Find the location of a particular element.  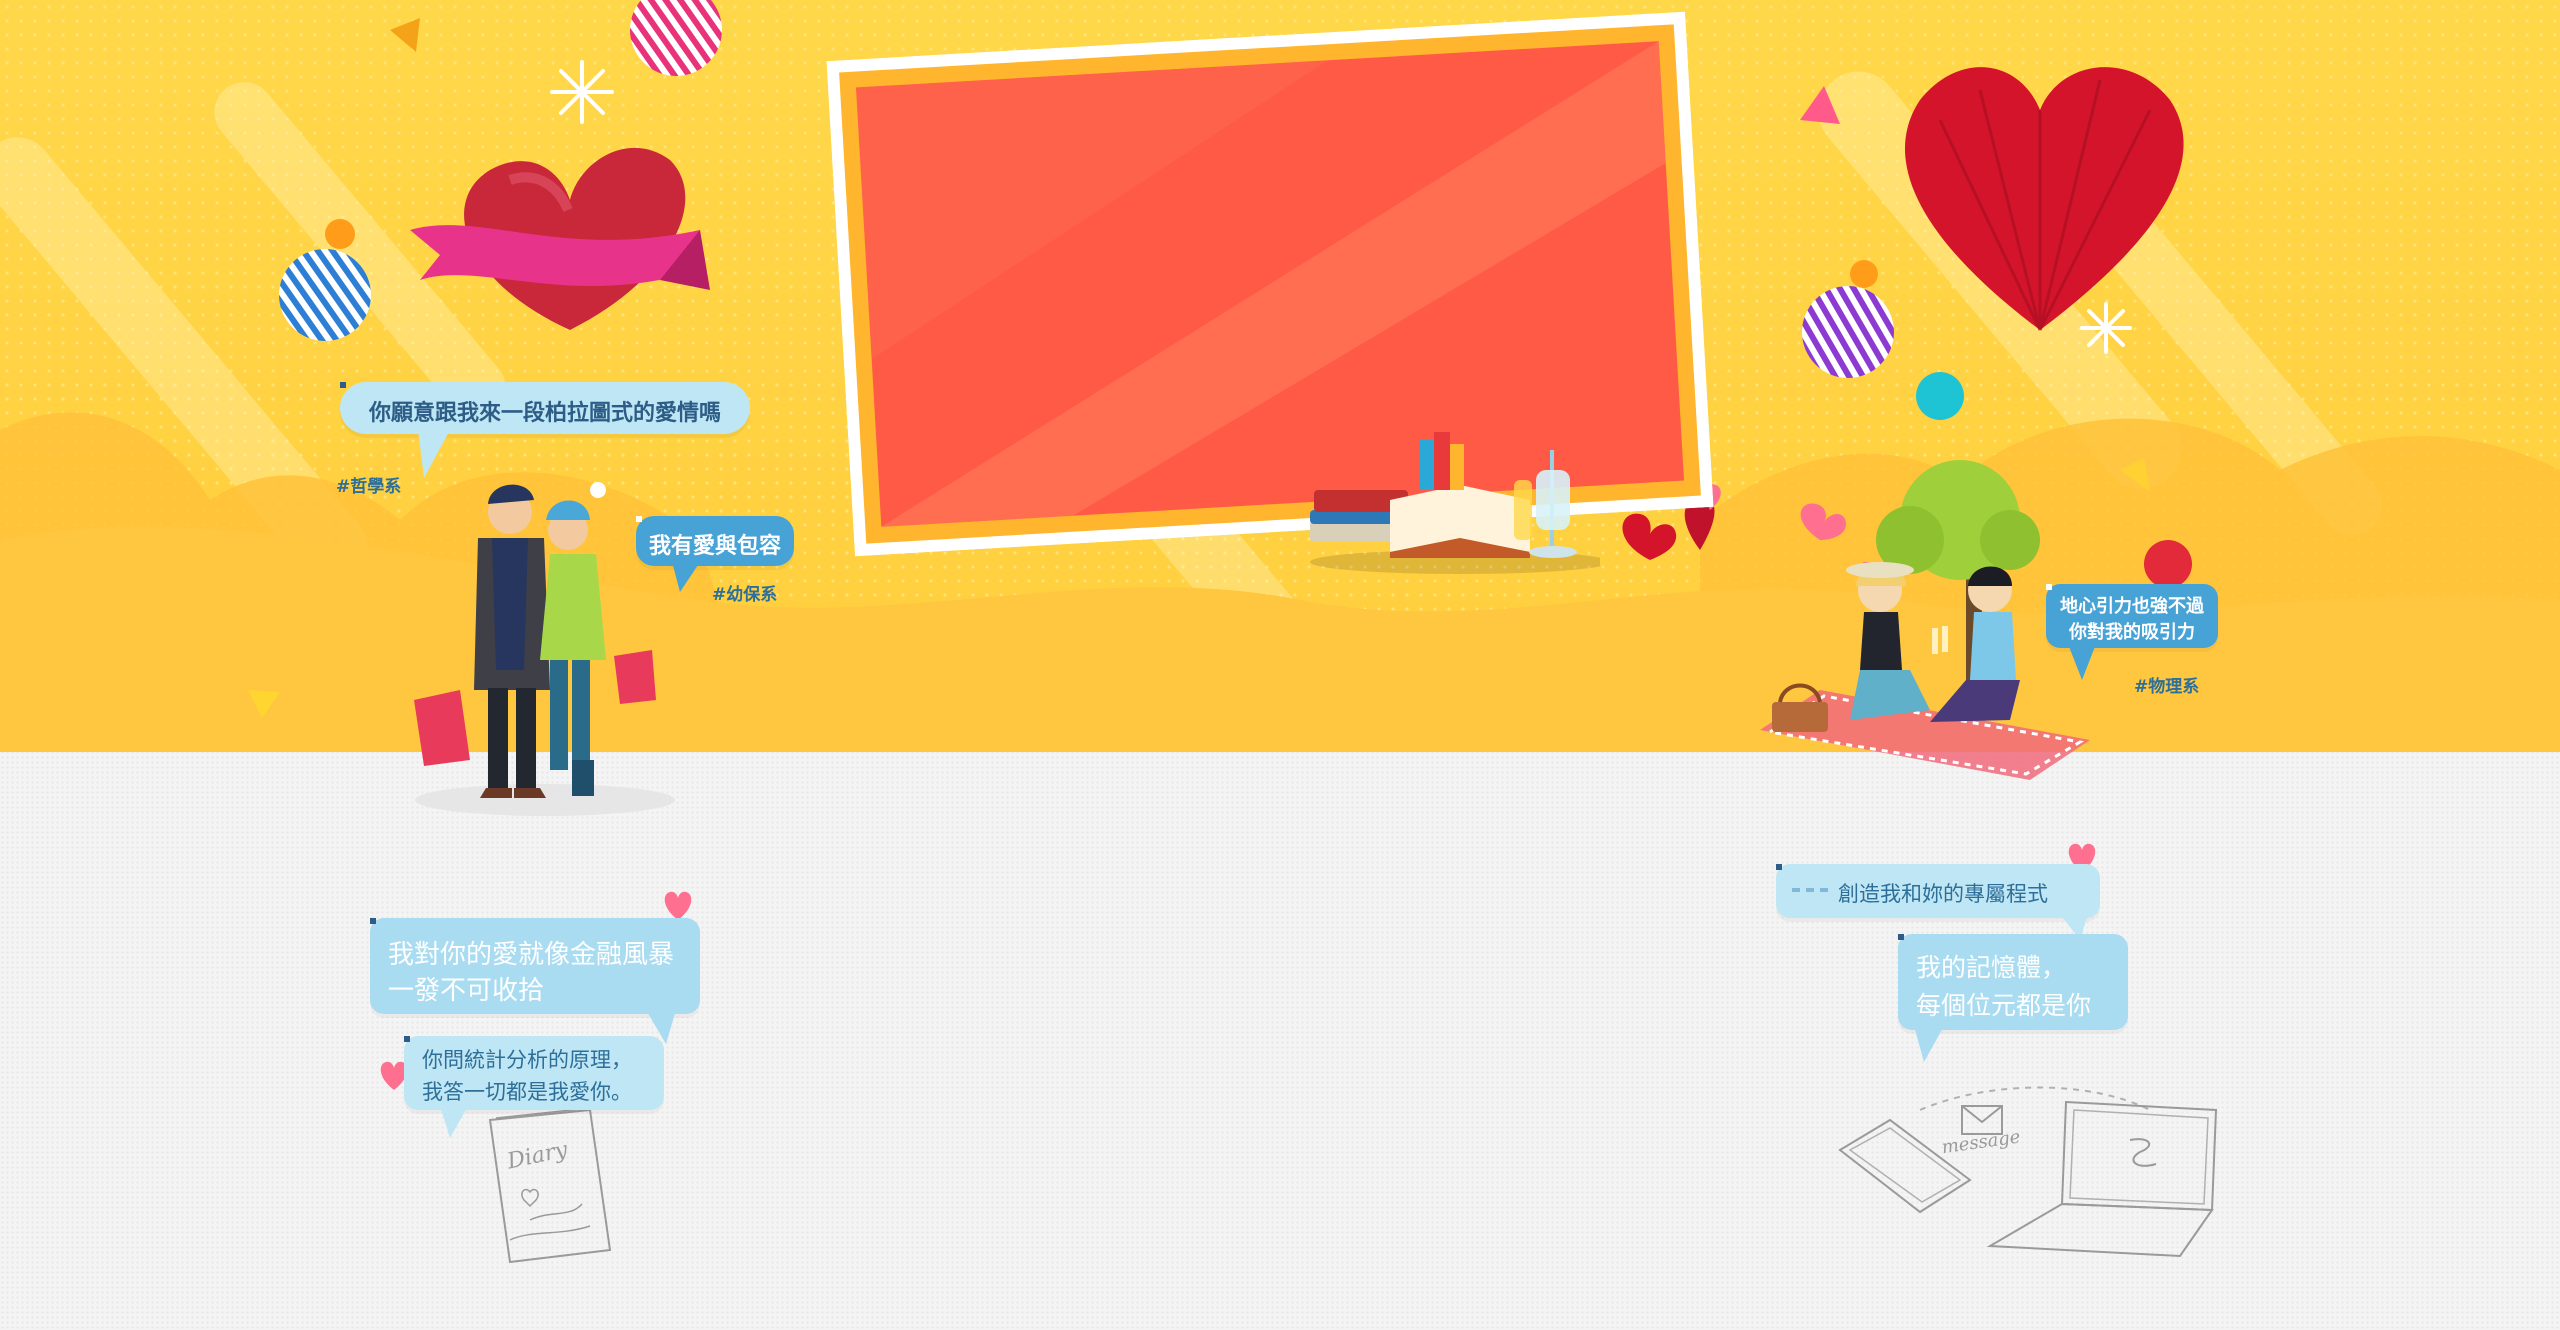

striped-ball-blue is located at coordinates (325, 295).